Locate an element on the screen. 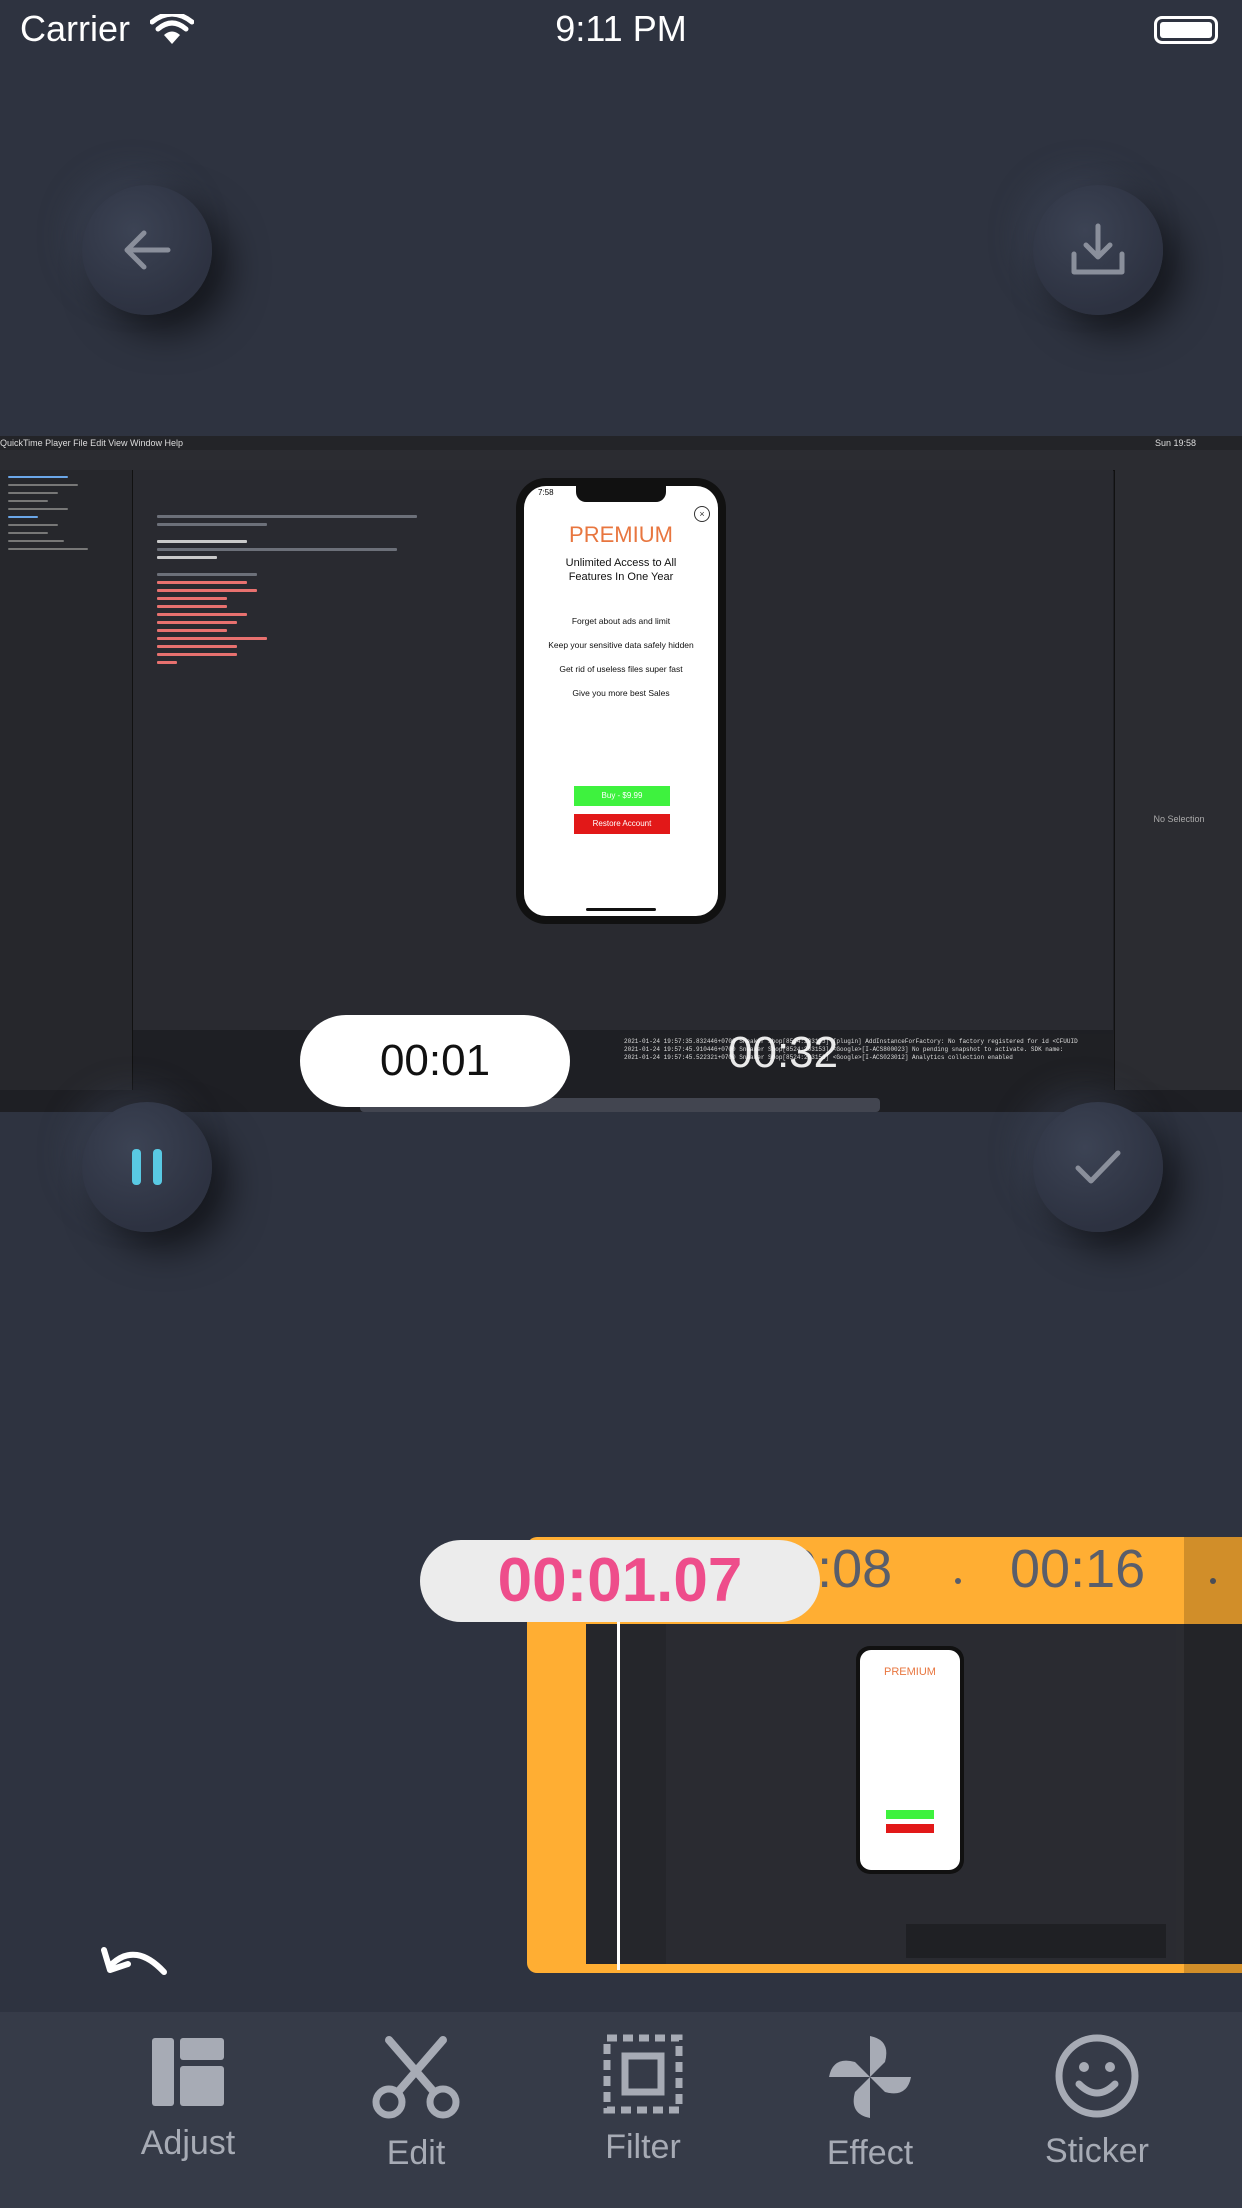 The width and height of the screenshot is (1242, 2208). feature-item: Get rid of useless files super fast is located at coordinates (621, 669).